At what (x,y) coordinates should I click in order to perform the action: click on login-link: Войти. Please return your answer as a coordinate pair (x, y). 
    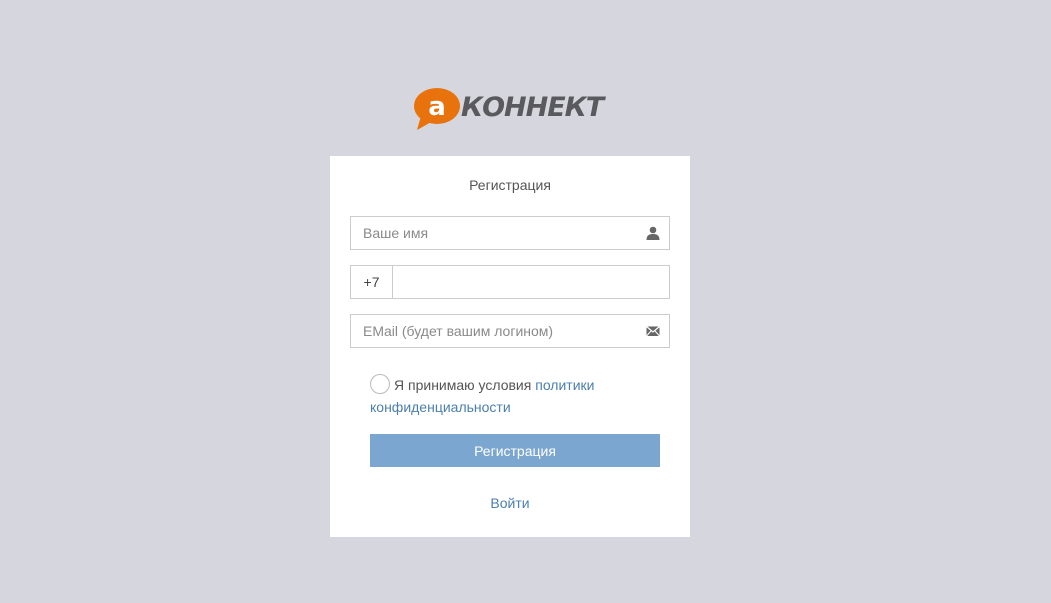
    Looking at the image, I should click on (510, 503).